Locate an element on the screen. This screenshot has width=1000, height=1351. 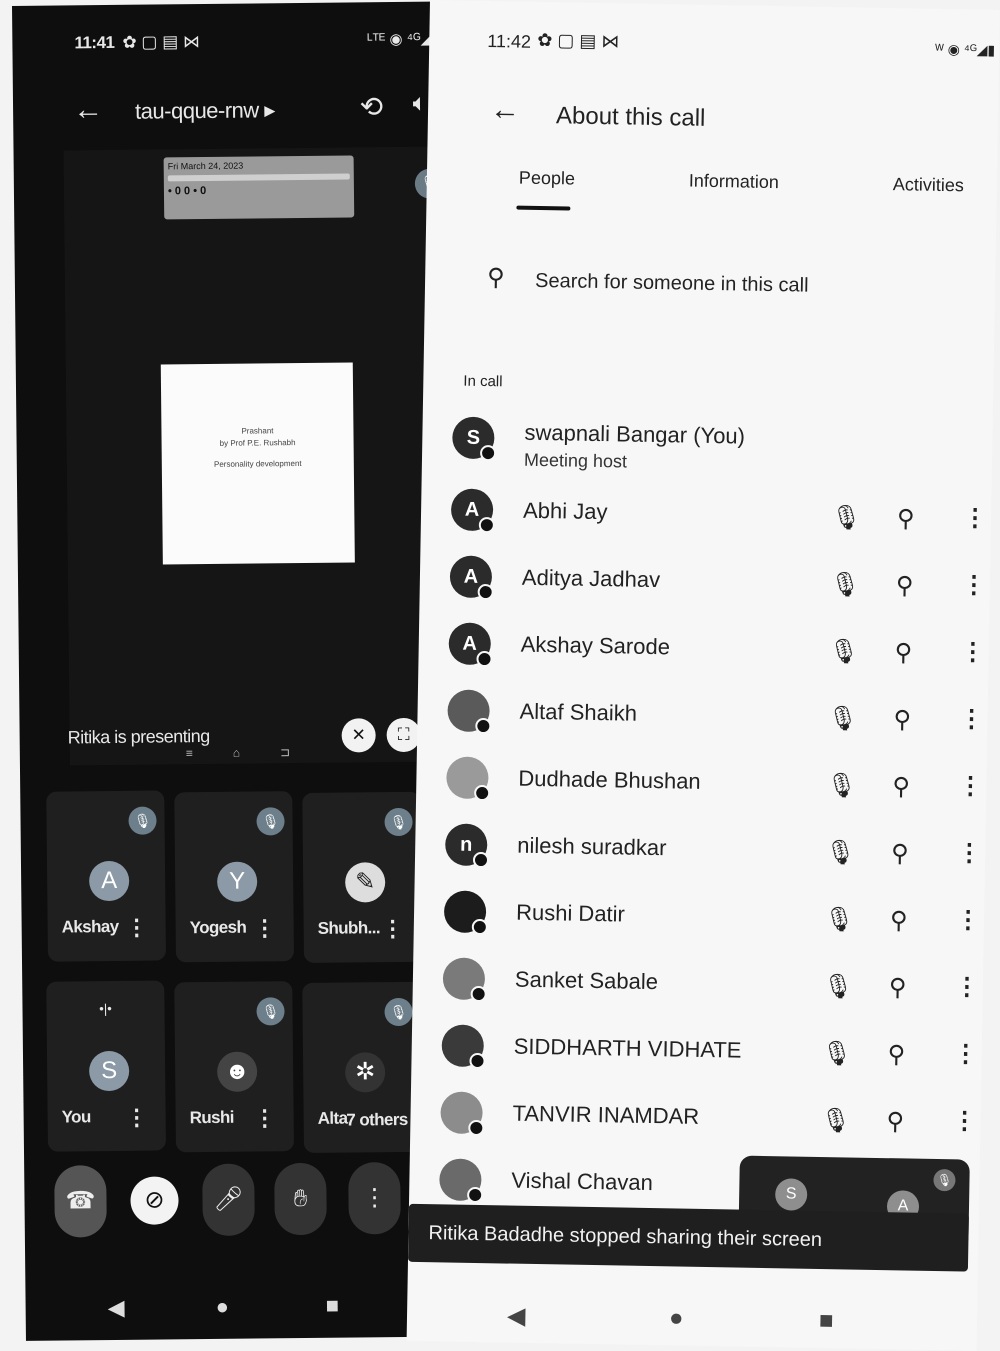
call-topbar: ← tau-qque-rnw ▸ ⟲ 🔈︎ is located at coordinates (259, 111).